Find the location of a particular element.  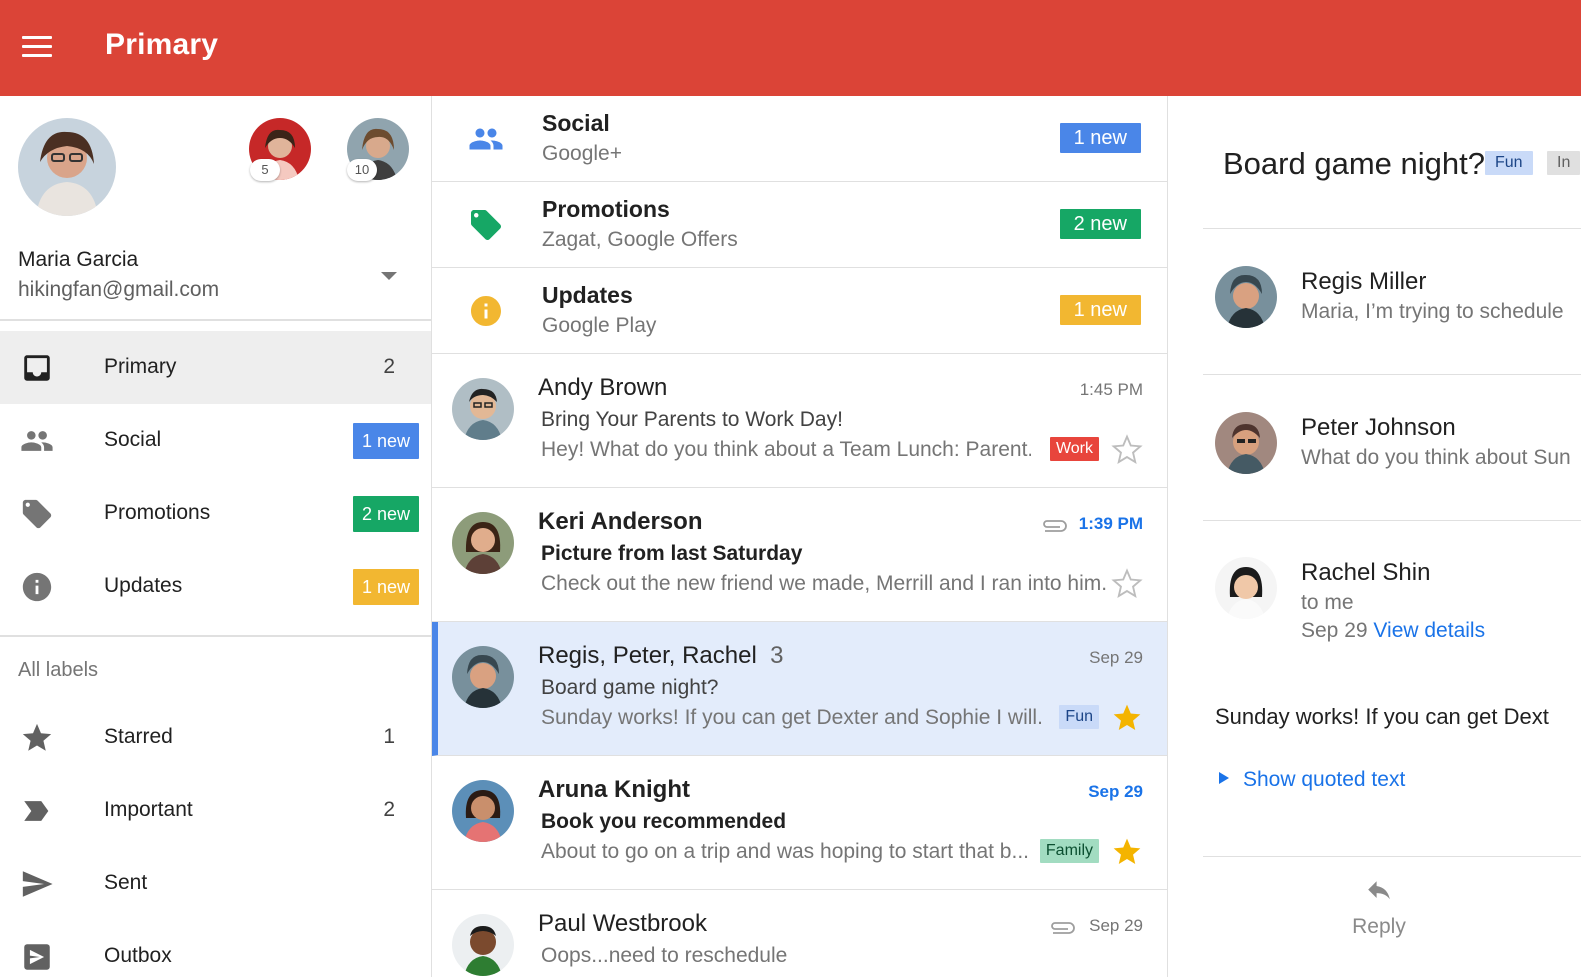

view-details-link: View details is located at coordinates (1429, 630).